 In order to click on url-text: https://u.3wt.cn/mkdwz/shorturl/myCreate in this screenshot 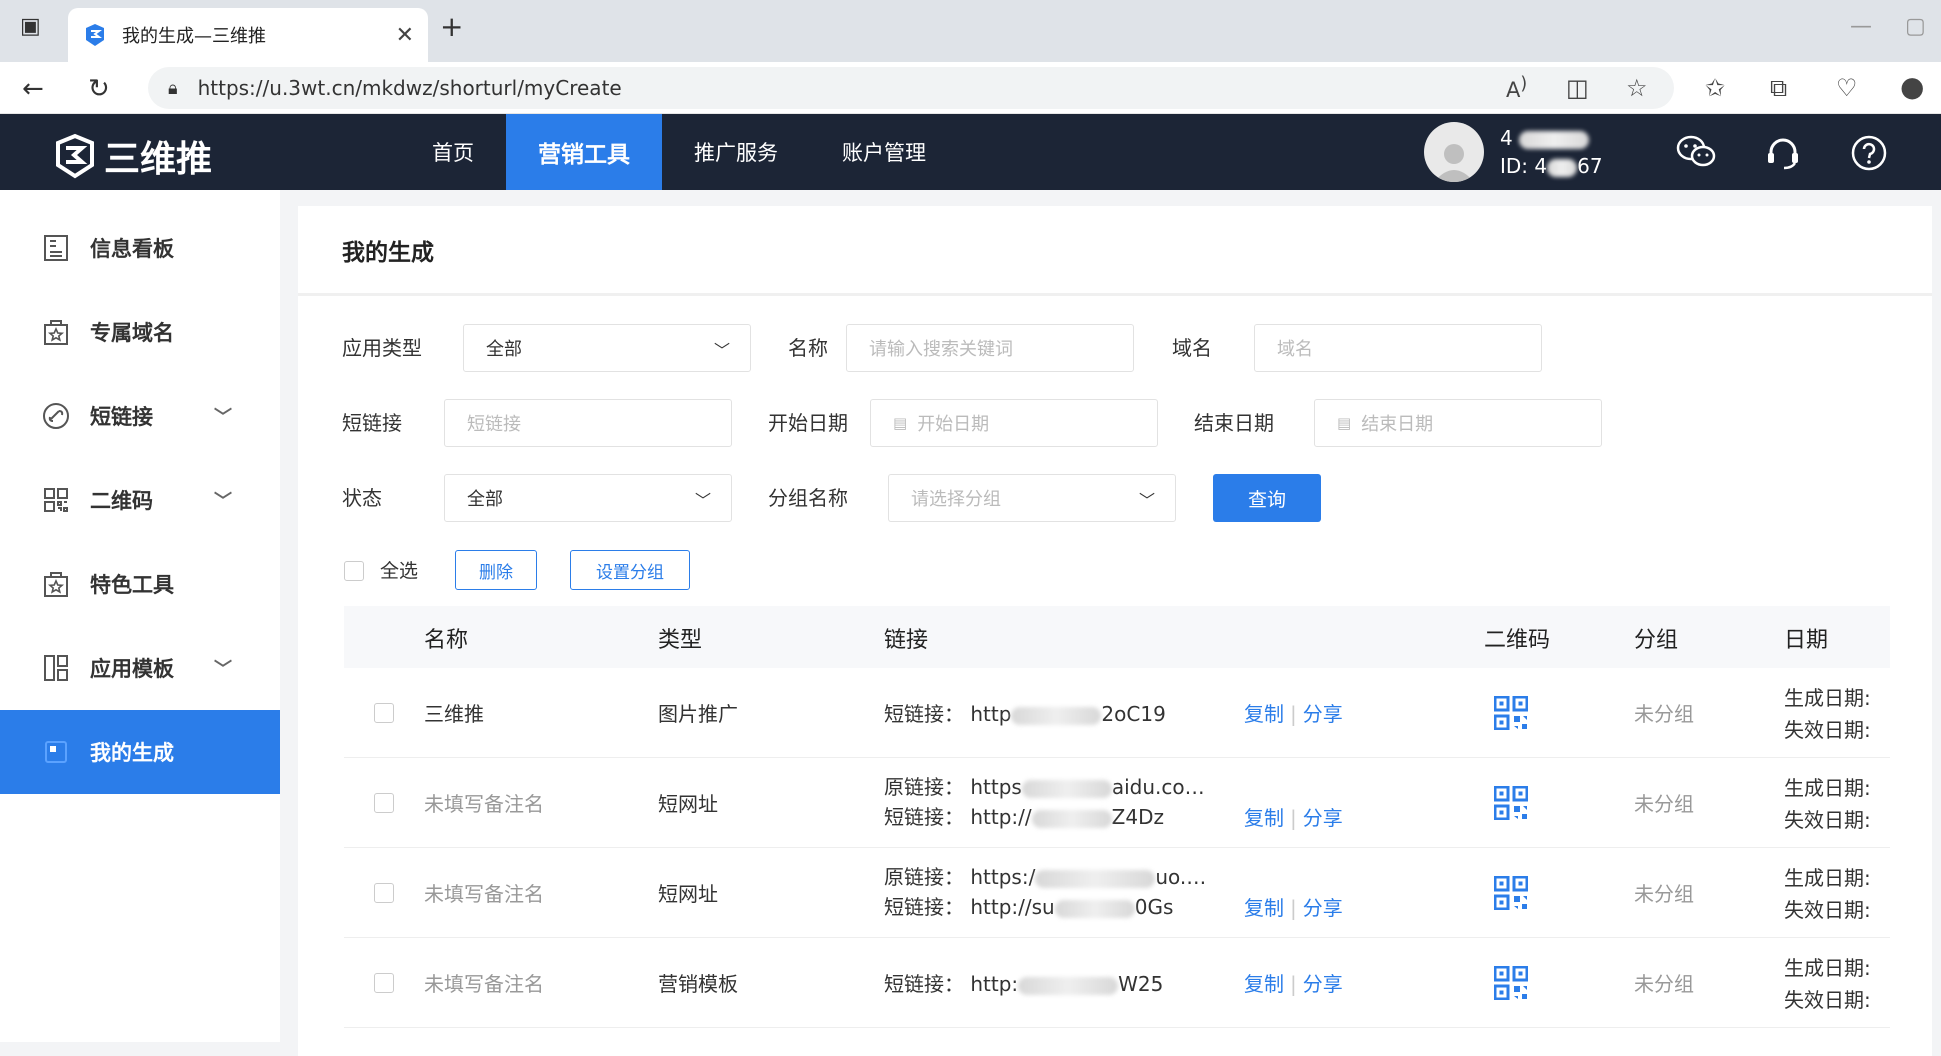, I will do `click(409, 88)`.